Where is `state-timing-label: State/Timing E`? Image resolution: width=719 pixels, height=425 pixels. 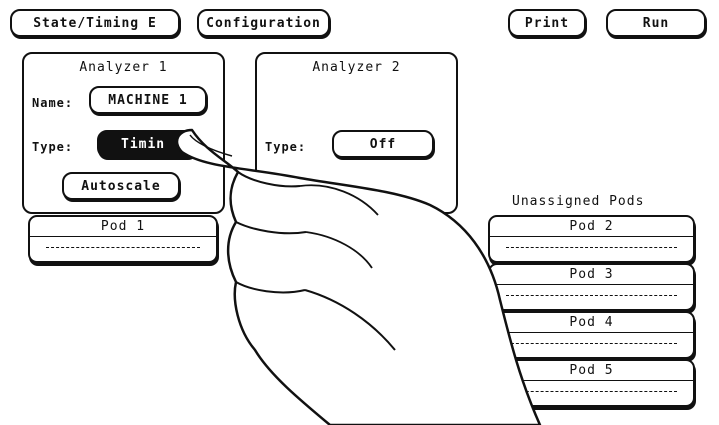 state-timing-label: State/Timing E is located at coordinates (95, 23).